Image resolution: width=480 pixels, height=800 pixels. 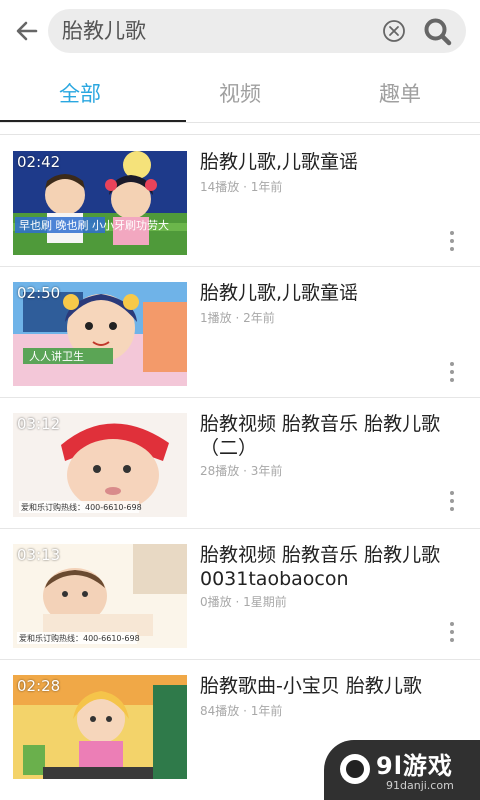 I want to click on tab-all: 全部, so click(x=80, y=93).